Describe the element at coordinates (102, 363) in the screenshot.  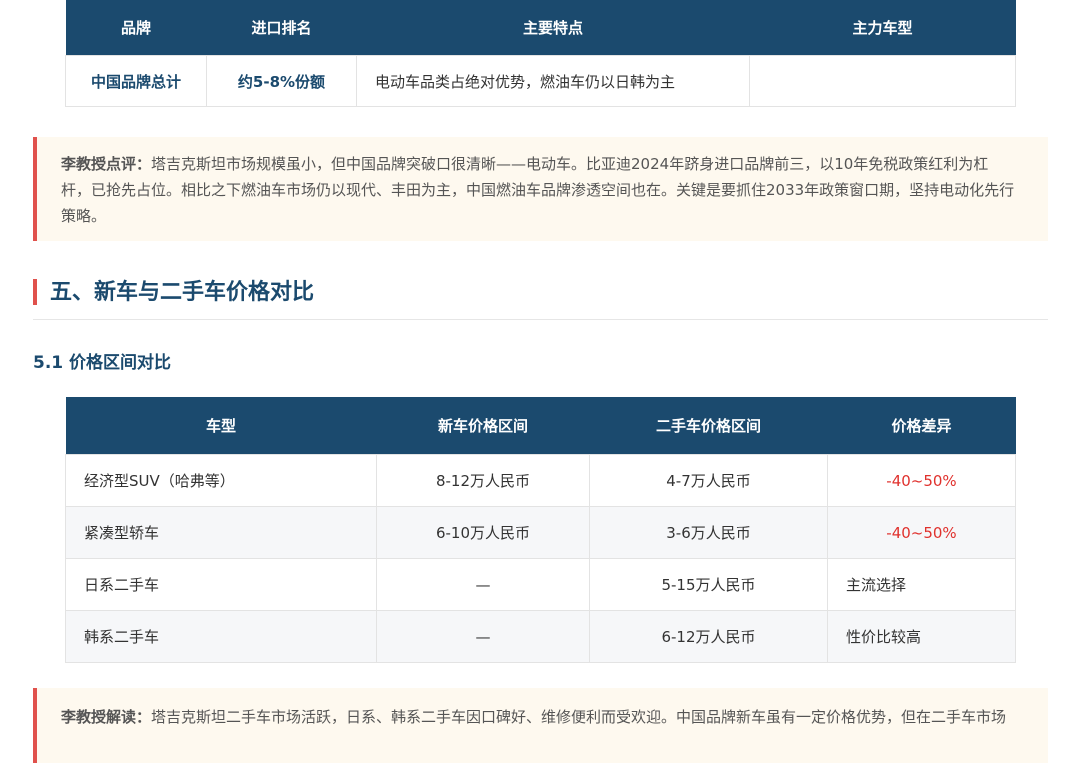
I see `subsection-title: 5.1 价格区间对比` at that location.